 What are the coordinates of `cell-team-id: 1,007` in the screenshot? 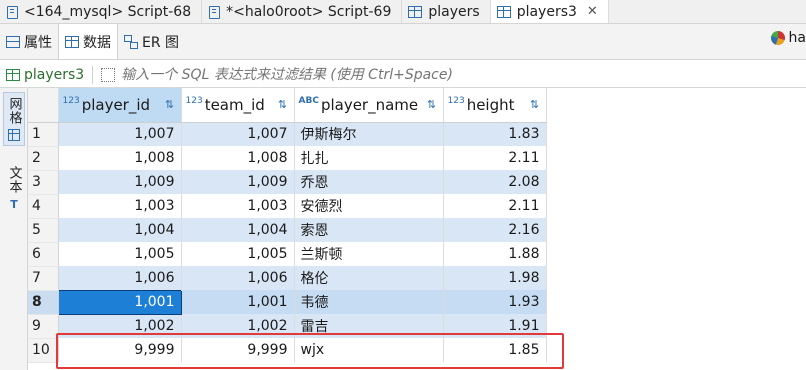 It's located at (238, 134).